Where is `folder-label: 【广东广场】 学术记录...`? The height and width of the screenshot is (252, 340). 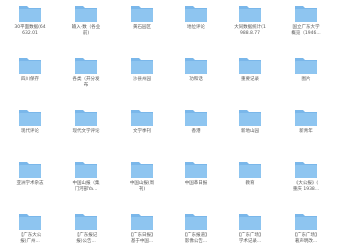
folder-label: 【广东广场】 学术记录... is located at coordinates (250, 238).